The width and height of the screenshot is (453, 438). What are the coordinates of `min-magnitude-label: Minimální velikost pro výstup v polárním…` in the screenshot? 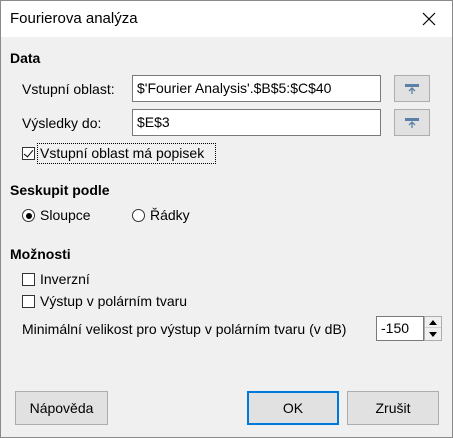 It's located at (184, 329).